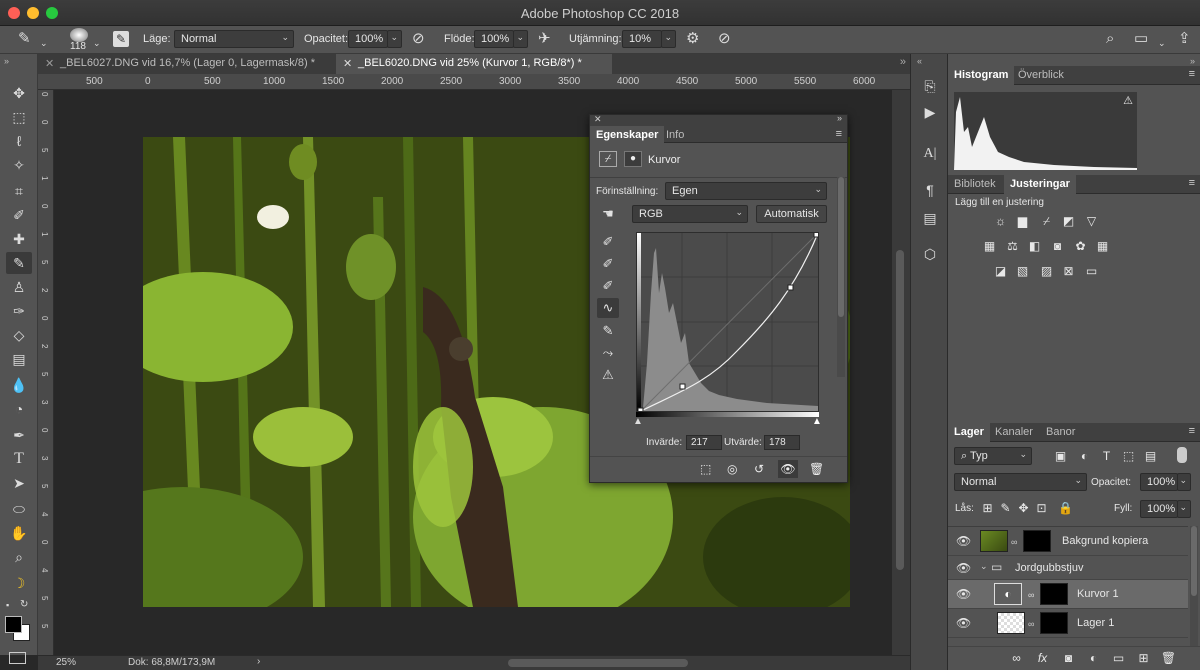 The width and height of the screenshot is (1200, 670). I want to click on expand-icon: «, so click(919, 61).